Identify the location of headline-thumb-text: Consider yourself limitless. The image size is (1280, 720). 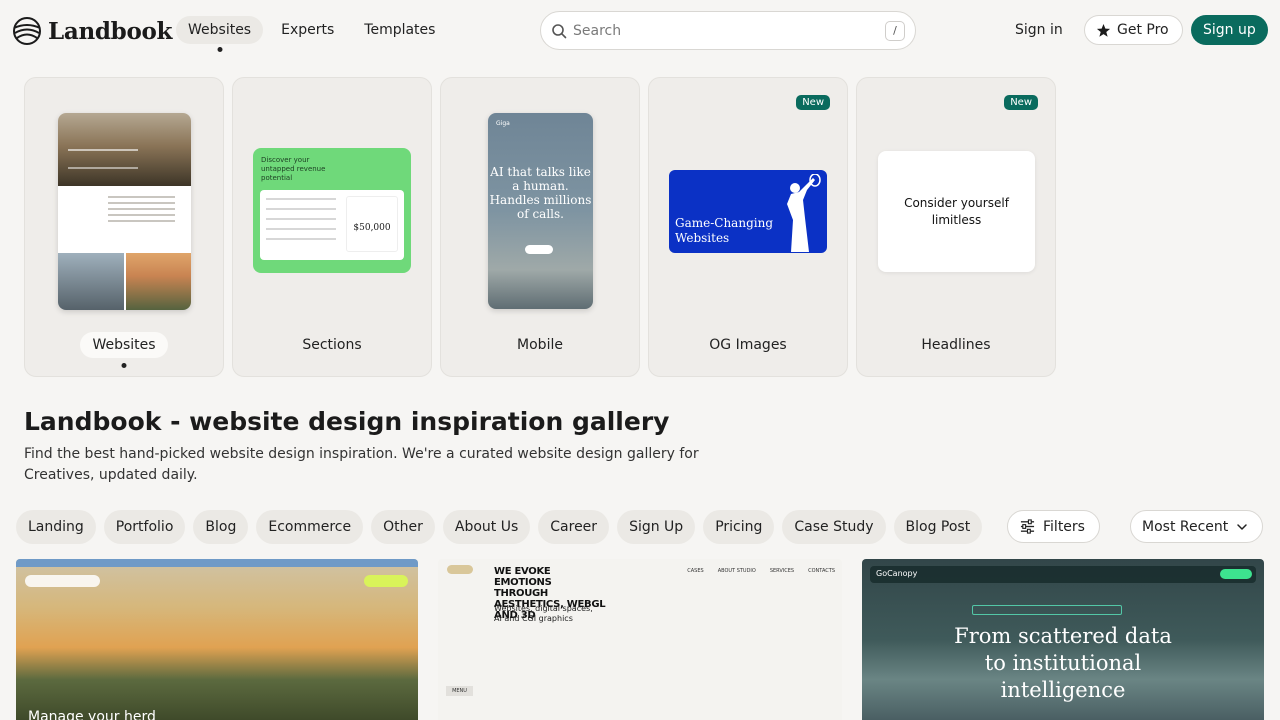
(956, 211).